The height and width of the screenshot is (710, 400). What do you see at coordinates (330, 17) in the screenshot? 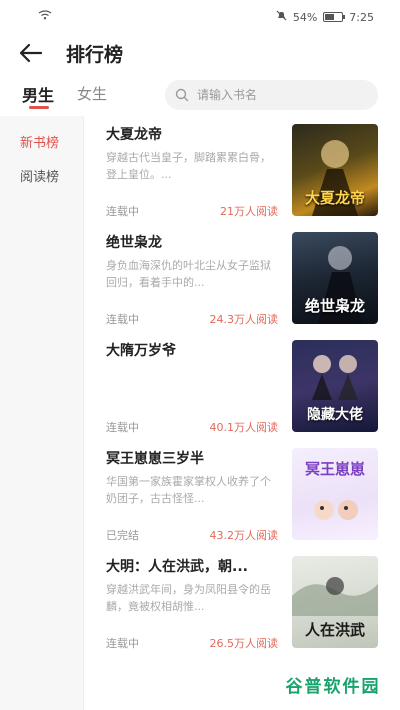
I see `battery-fill` at bounding box center [330, 17].